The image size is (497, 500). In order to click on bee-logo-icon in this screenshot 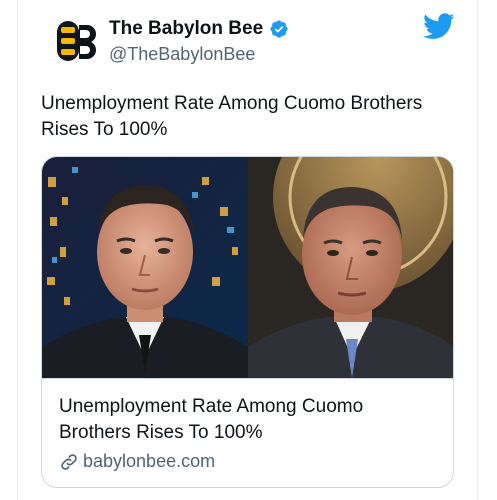, I will do `click(74, 41)`.